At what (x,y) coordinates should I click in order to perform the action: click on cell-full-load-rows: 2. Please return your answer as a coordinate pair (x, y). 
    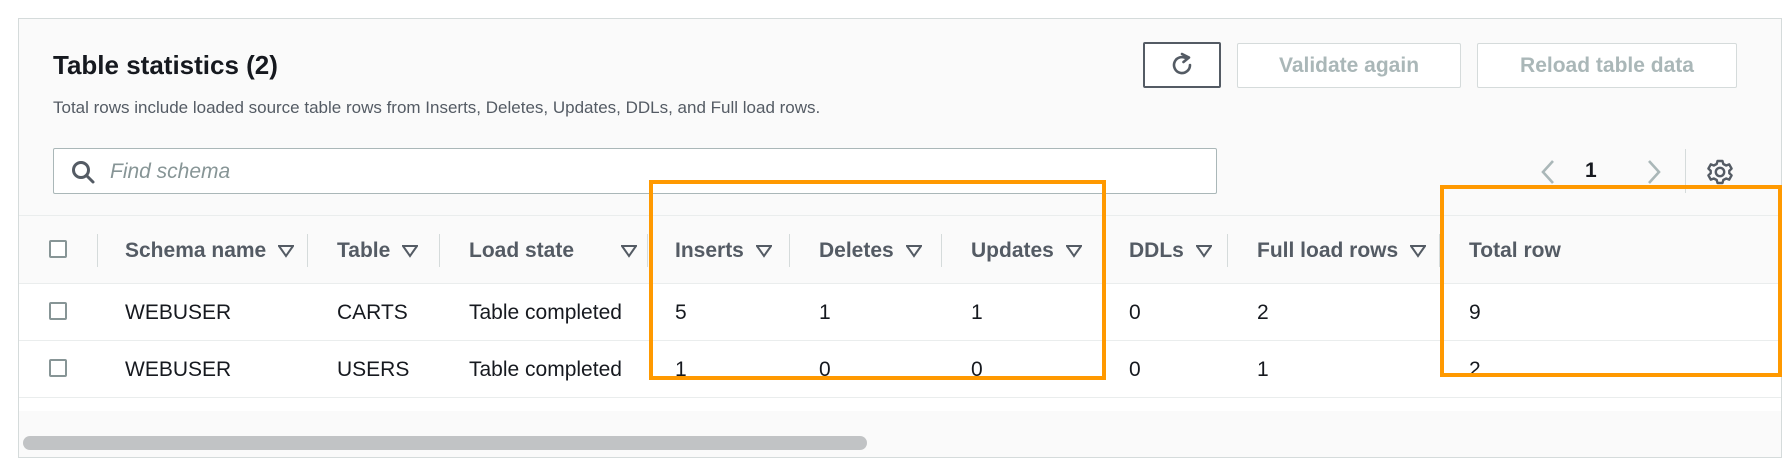
    Looking at the image, I should click on (1263, 312).